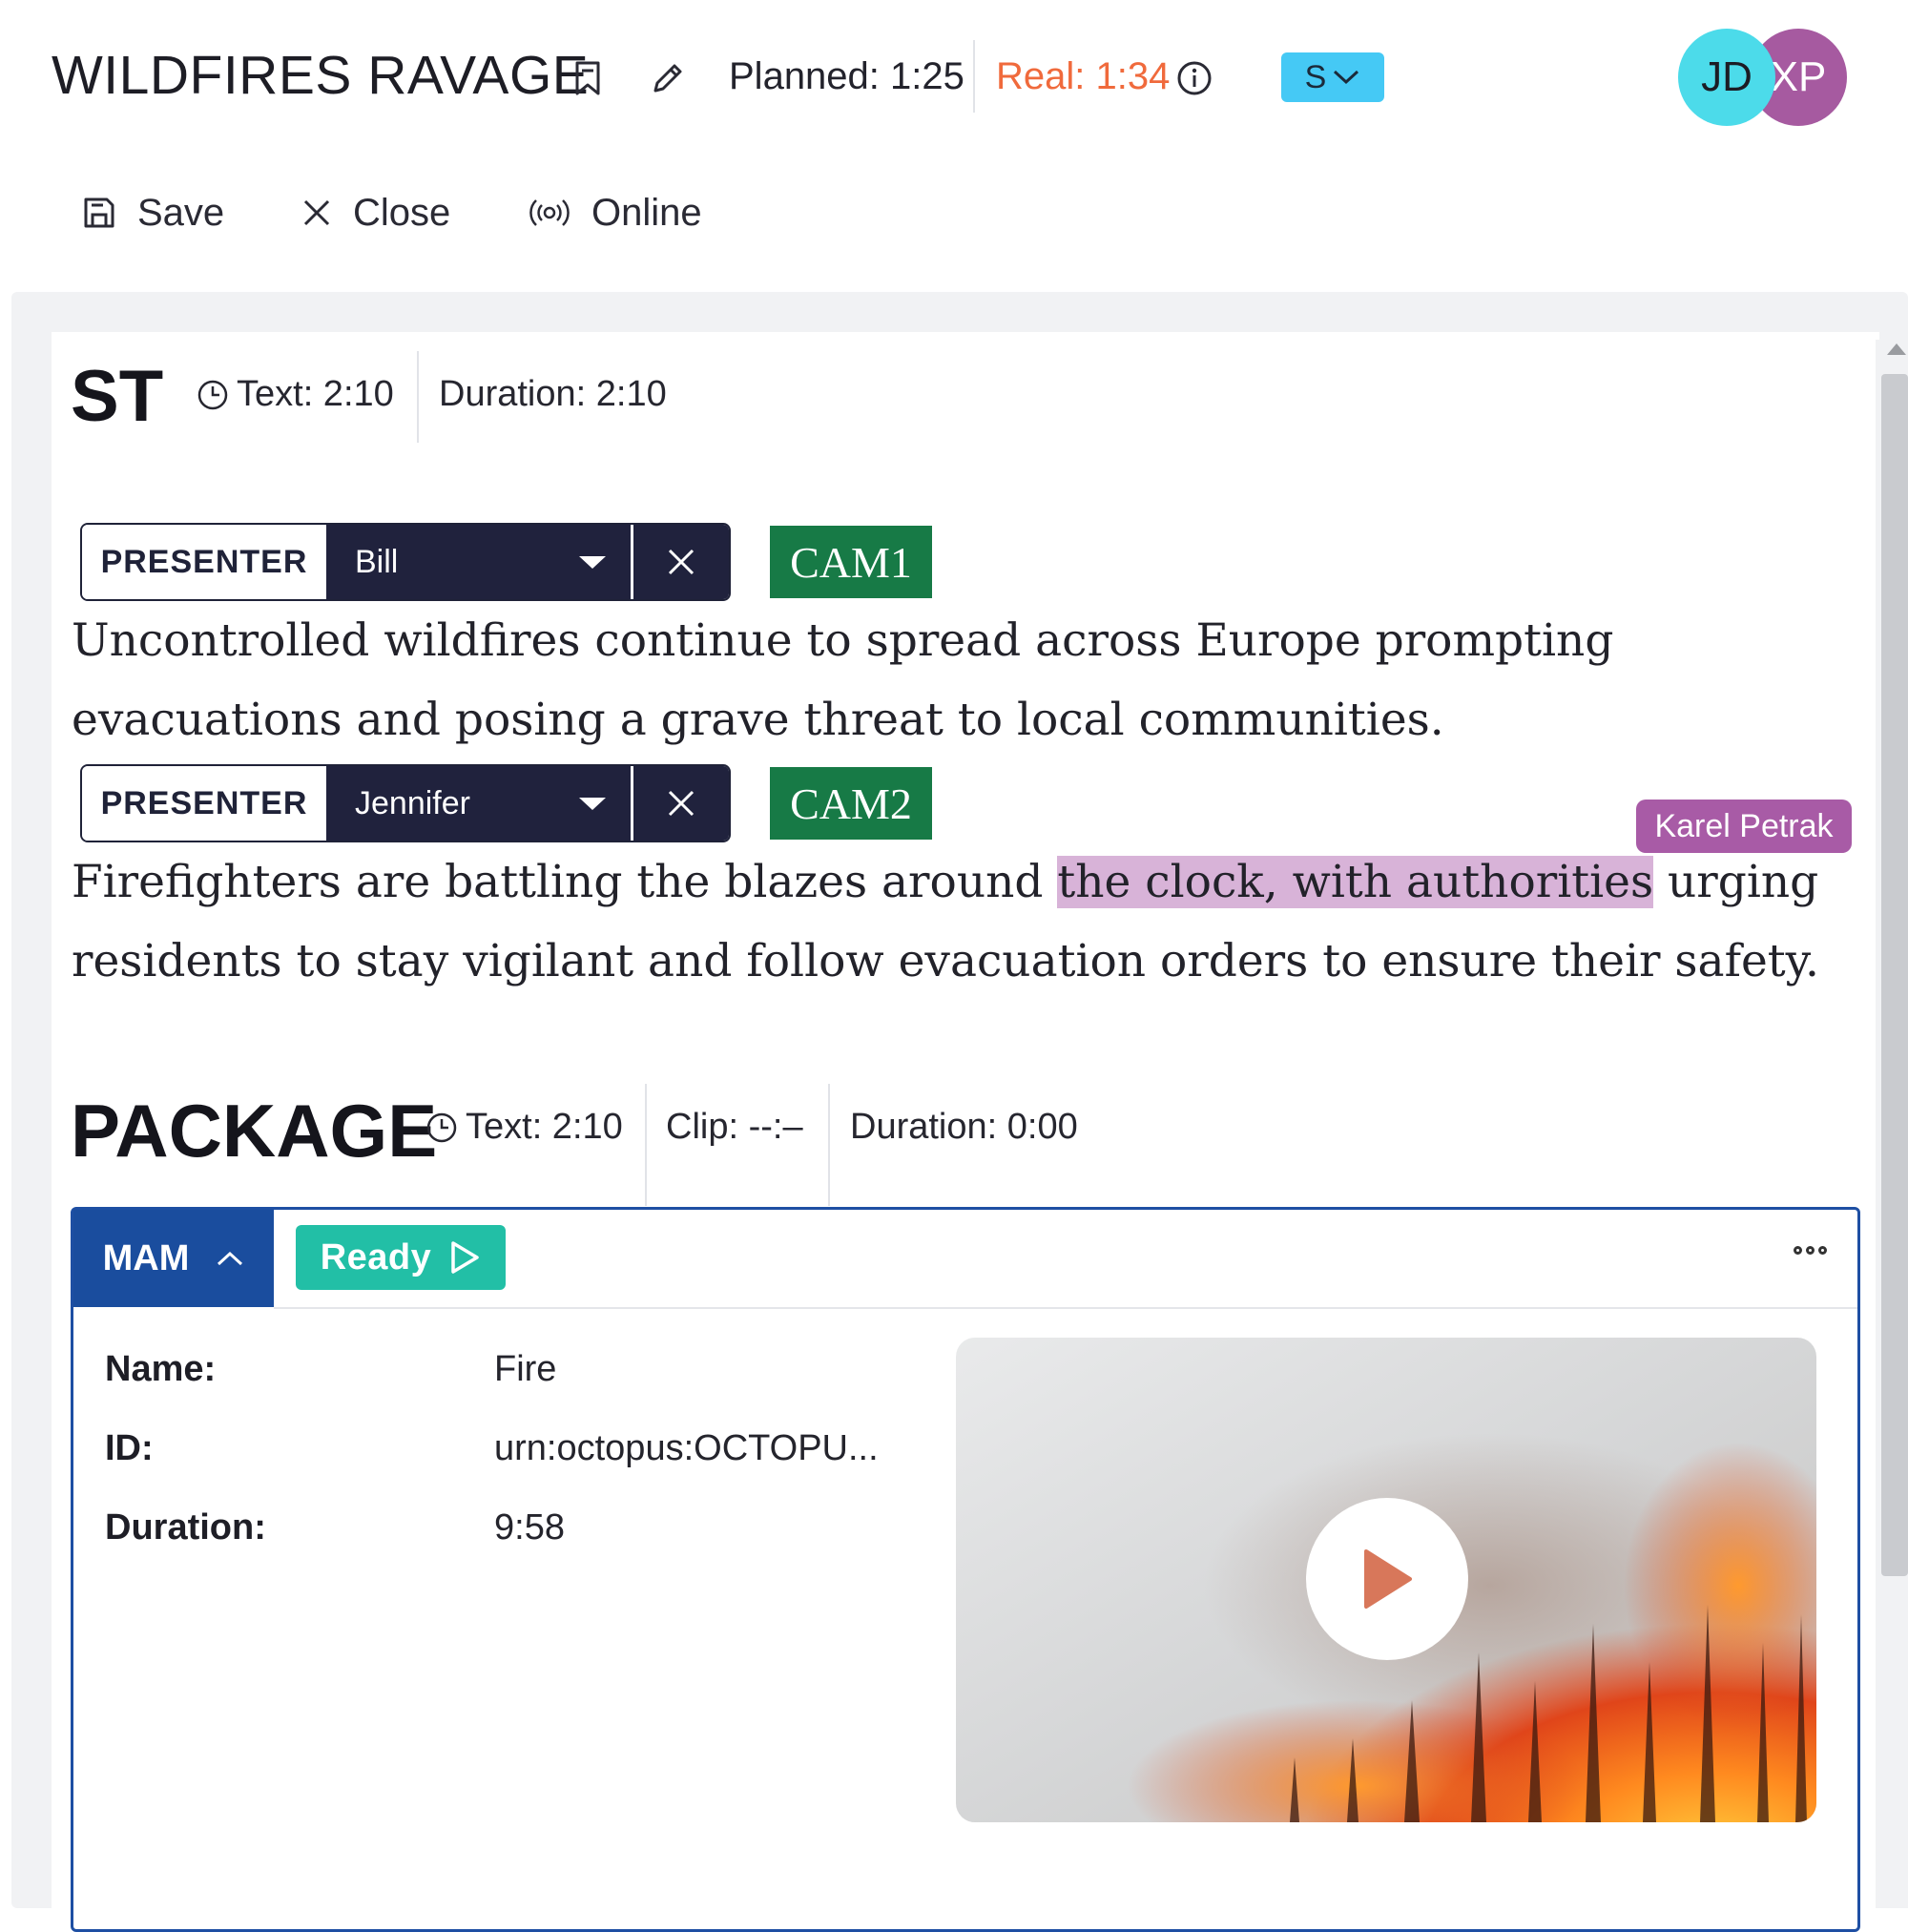  I want to click on online-button: Online, so click(615, 213).